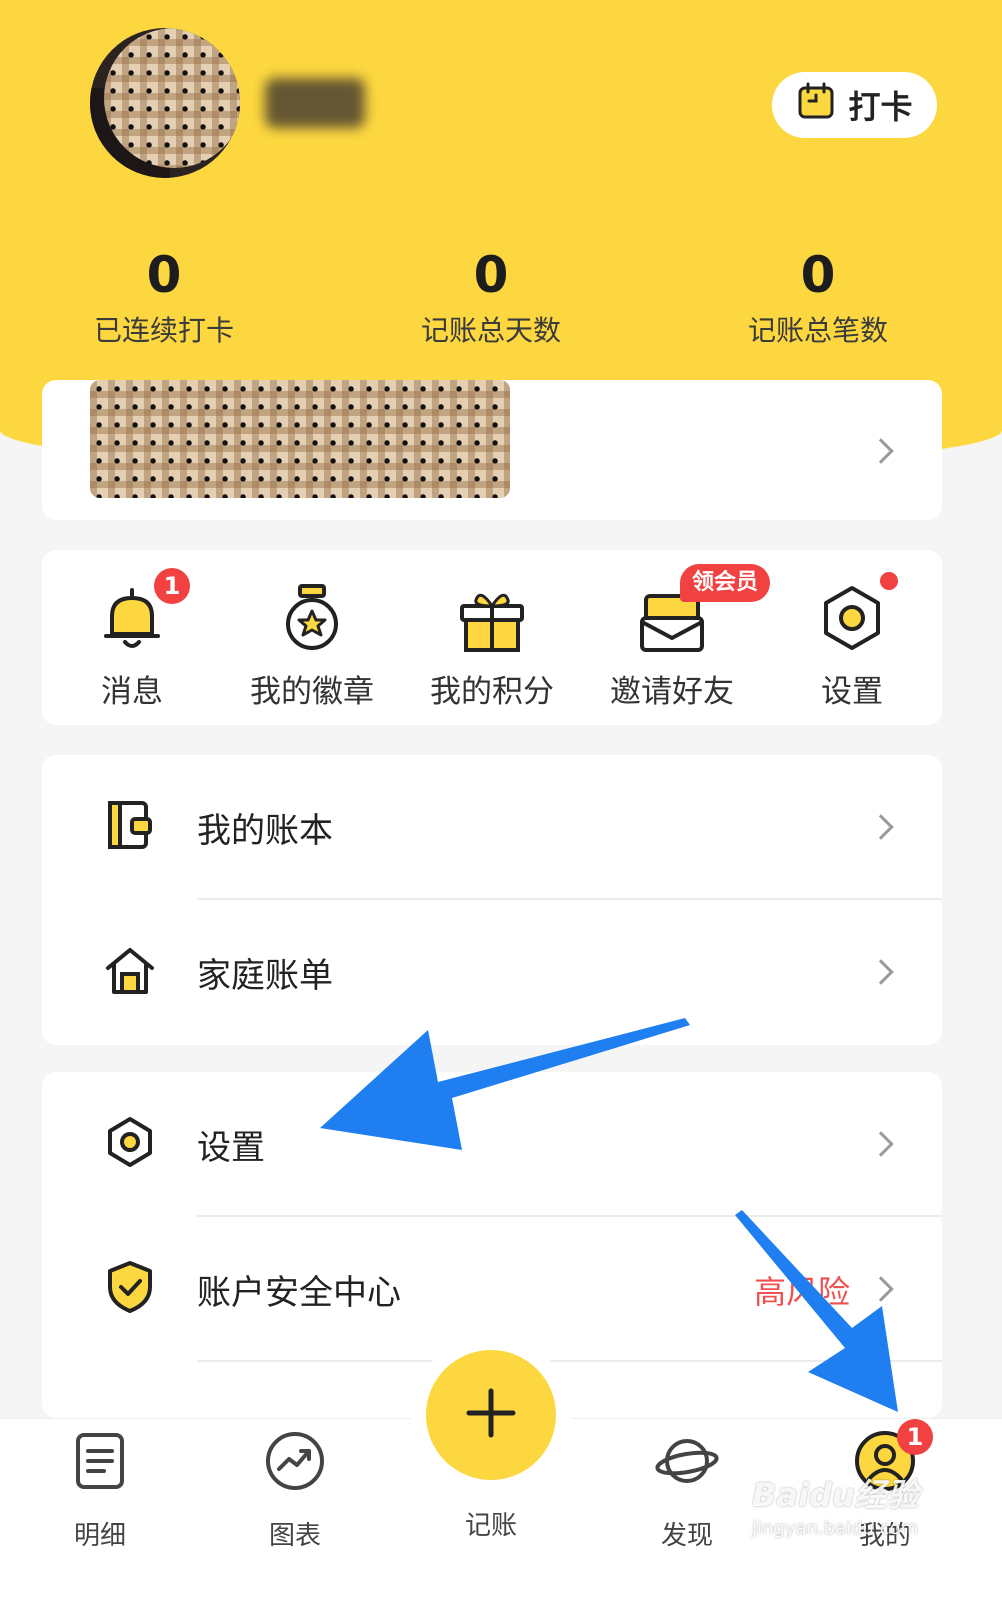 The width and height of the screenshot is (1002, 1600). I want to click on list-item-my-ledger: 我的账本, so click(492, 827).